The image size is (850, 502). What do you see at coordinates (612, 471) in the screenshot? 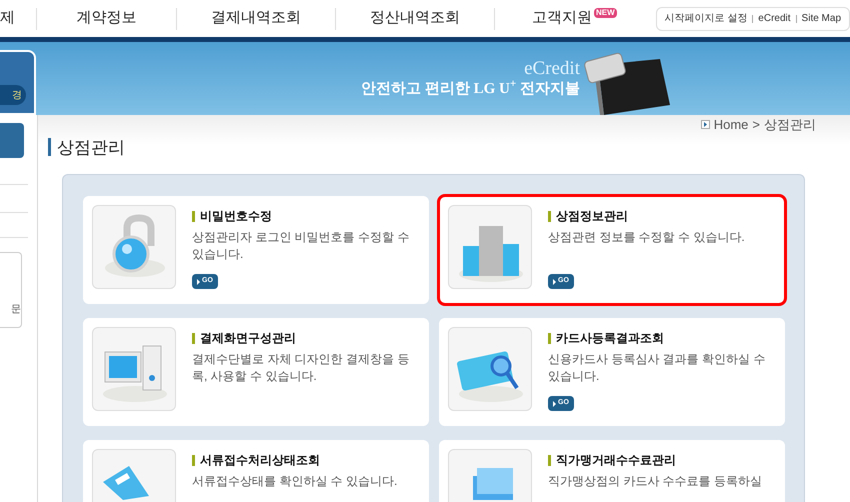
I see `menu-card: 직가맹거래수수료관리 직가맹상점의 카드사 수수료를 등록하실` at bounding box center [612, 471].